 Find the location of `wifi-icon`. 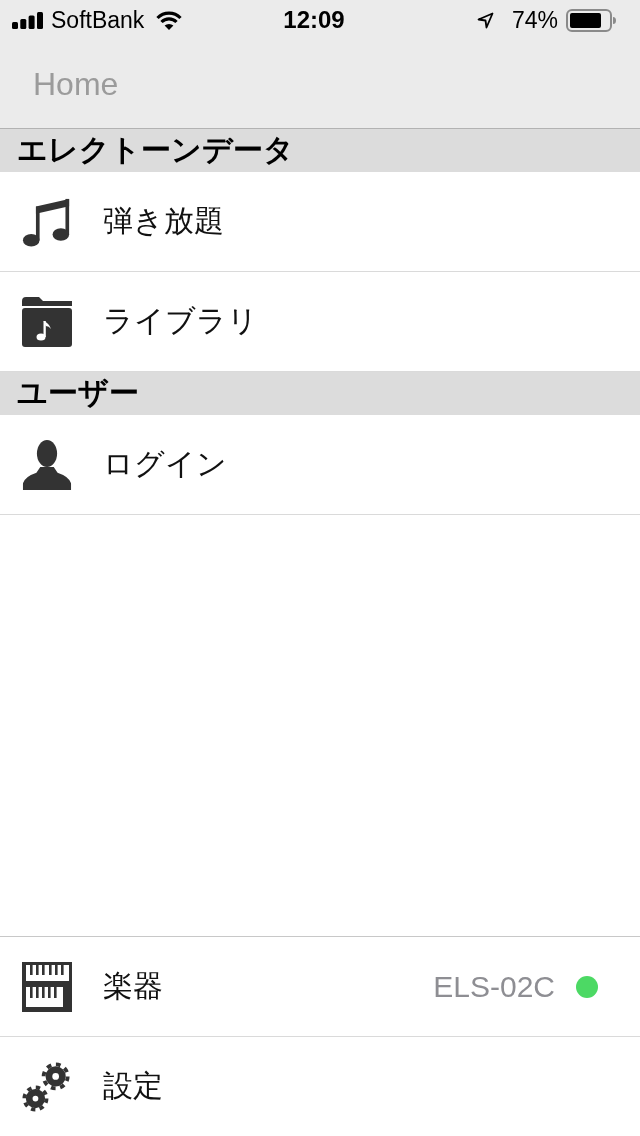

wifi-icon is located at coordinates (169, 20).